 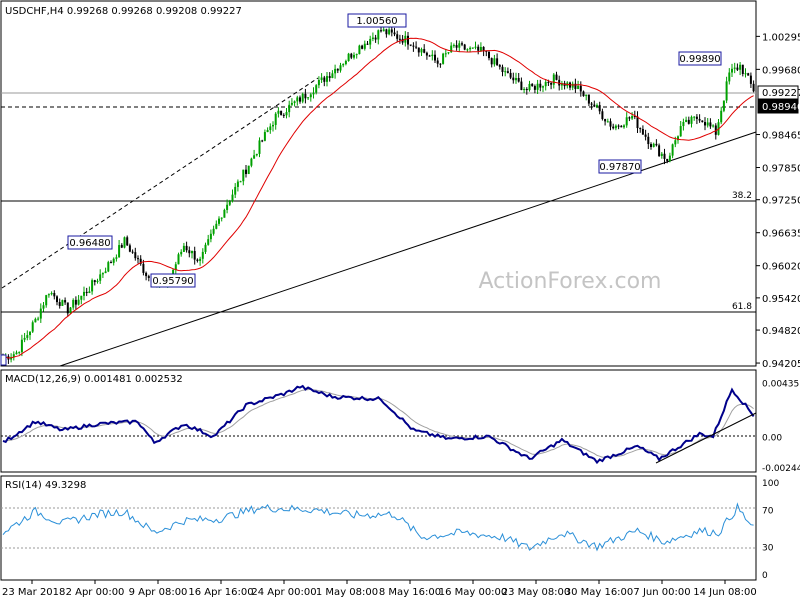 I want to click on callout-recent-high-label: 0.99890, so click(x=699, y=59).